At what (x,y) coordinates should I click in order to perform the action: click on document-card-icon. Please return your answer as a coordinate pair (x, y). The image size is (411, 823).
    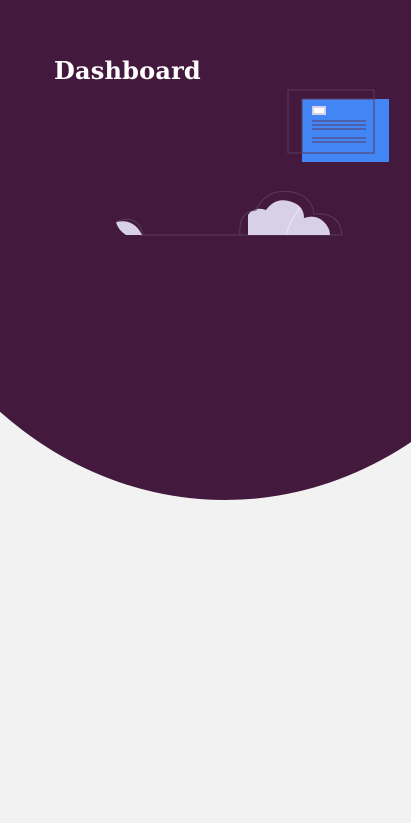
    Looking at the image, I should click on (338, 125).